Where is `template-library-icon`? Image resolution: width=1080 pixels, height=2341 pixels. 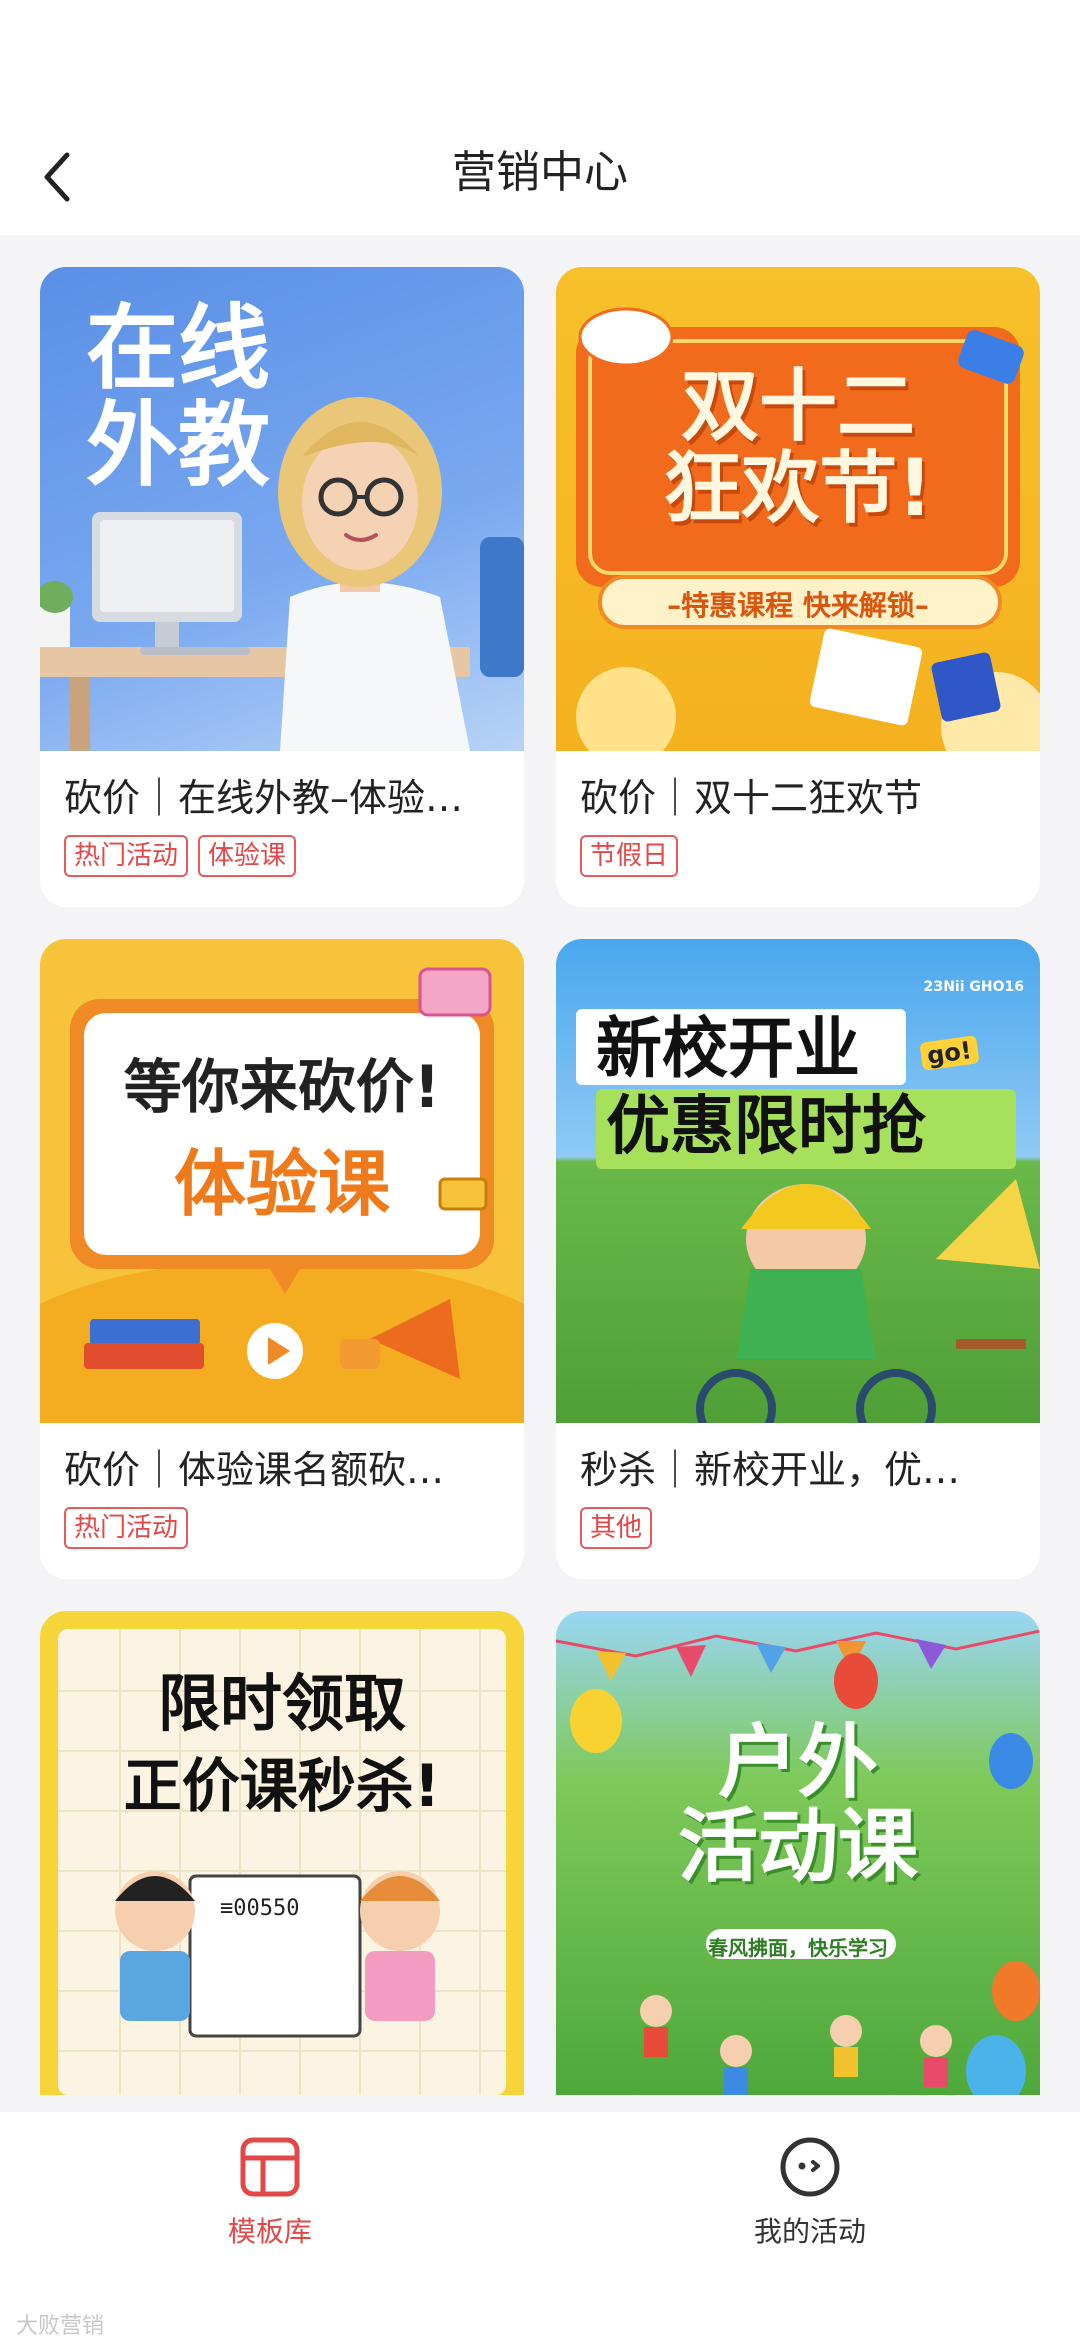
template-library-icon is located at coordinates (270, 2167).